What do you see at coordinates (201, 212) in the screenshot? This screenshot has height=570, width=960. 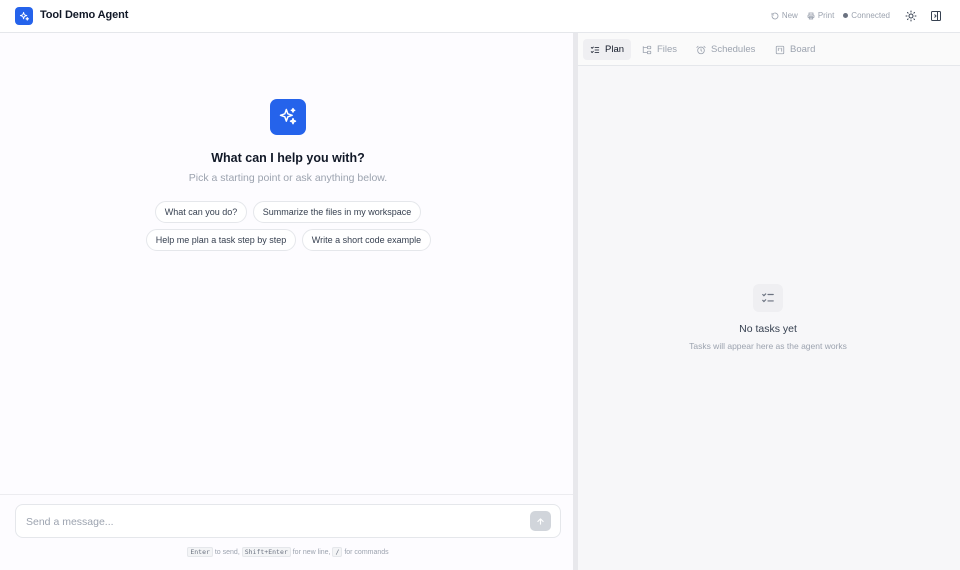 I see `suggestion-chip: What can you do?` at bounding box center [201, 212].